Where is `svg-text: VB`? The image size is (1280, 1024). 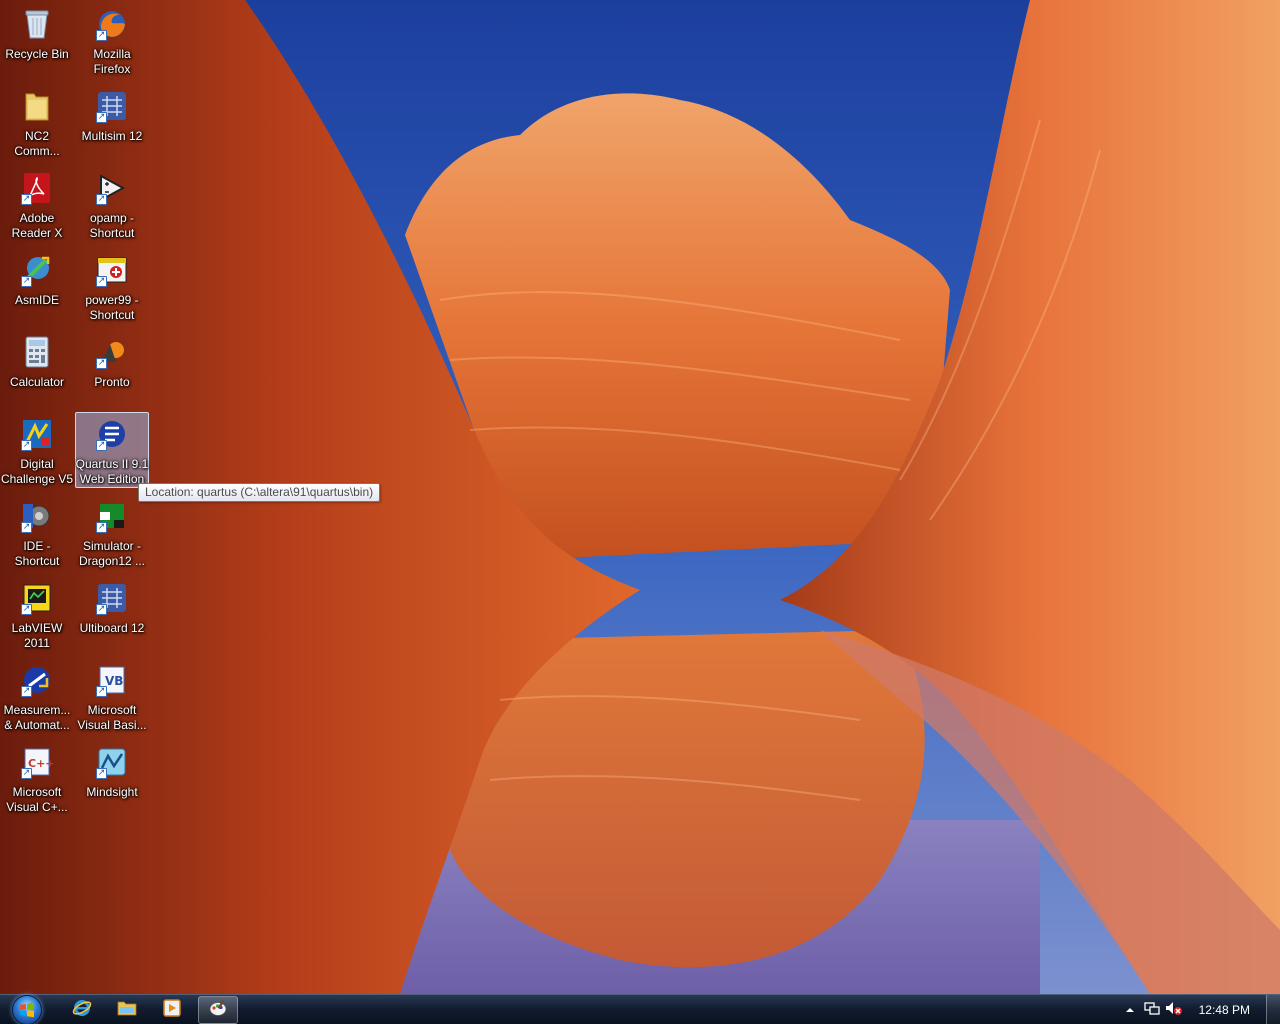 svg-text: VB is located at coordinates (114, 681).